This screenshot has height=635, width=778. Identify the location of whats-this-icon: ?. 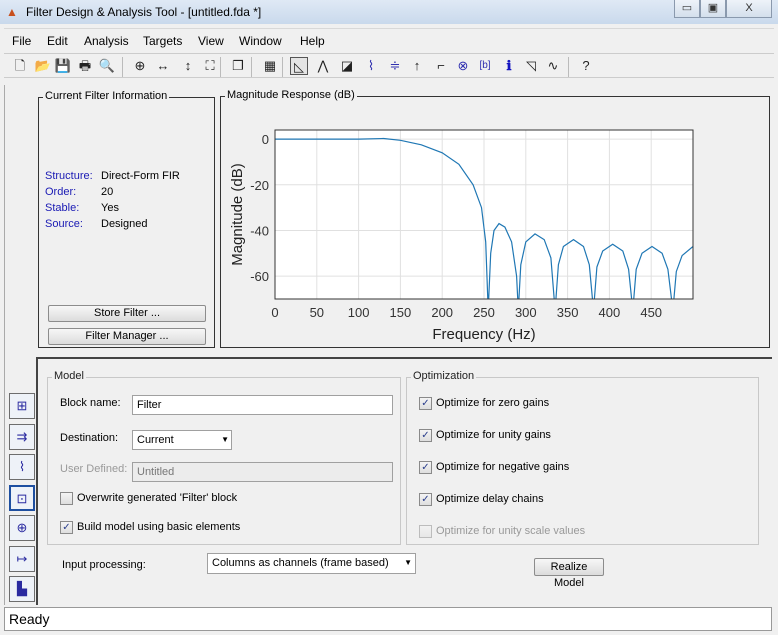
(586, 66).